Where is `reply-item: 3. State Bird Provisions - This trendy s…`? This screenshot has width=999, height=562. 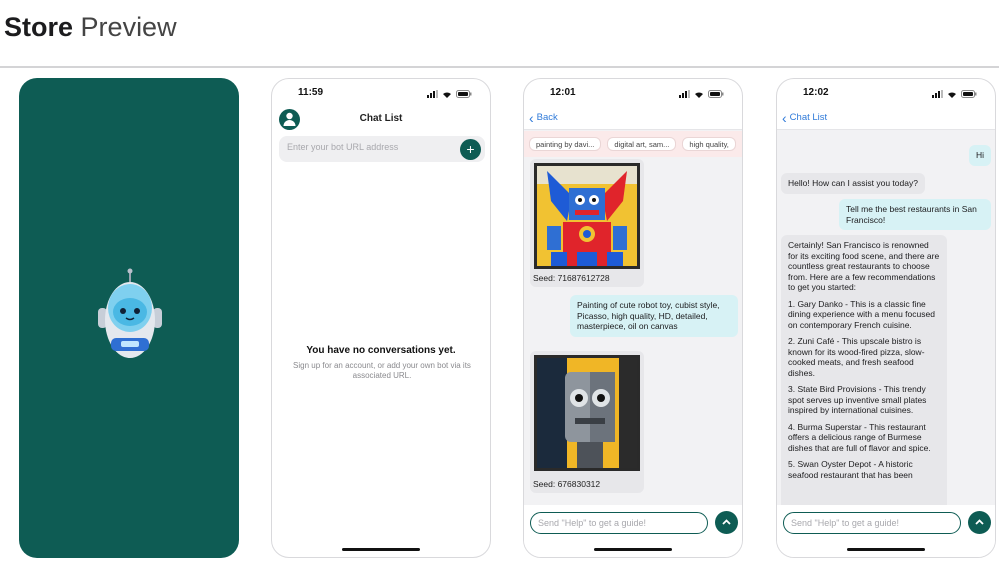
reply-item: 3. State Bird Provisions - This trendy s… is located at coordinates (857, 399).